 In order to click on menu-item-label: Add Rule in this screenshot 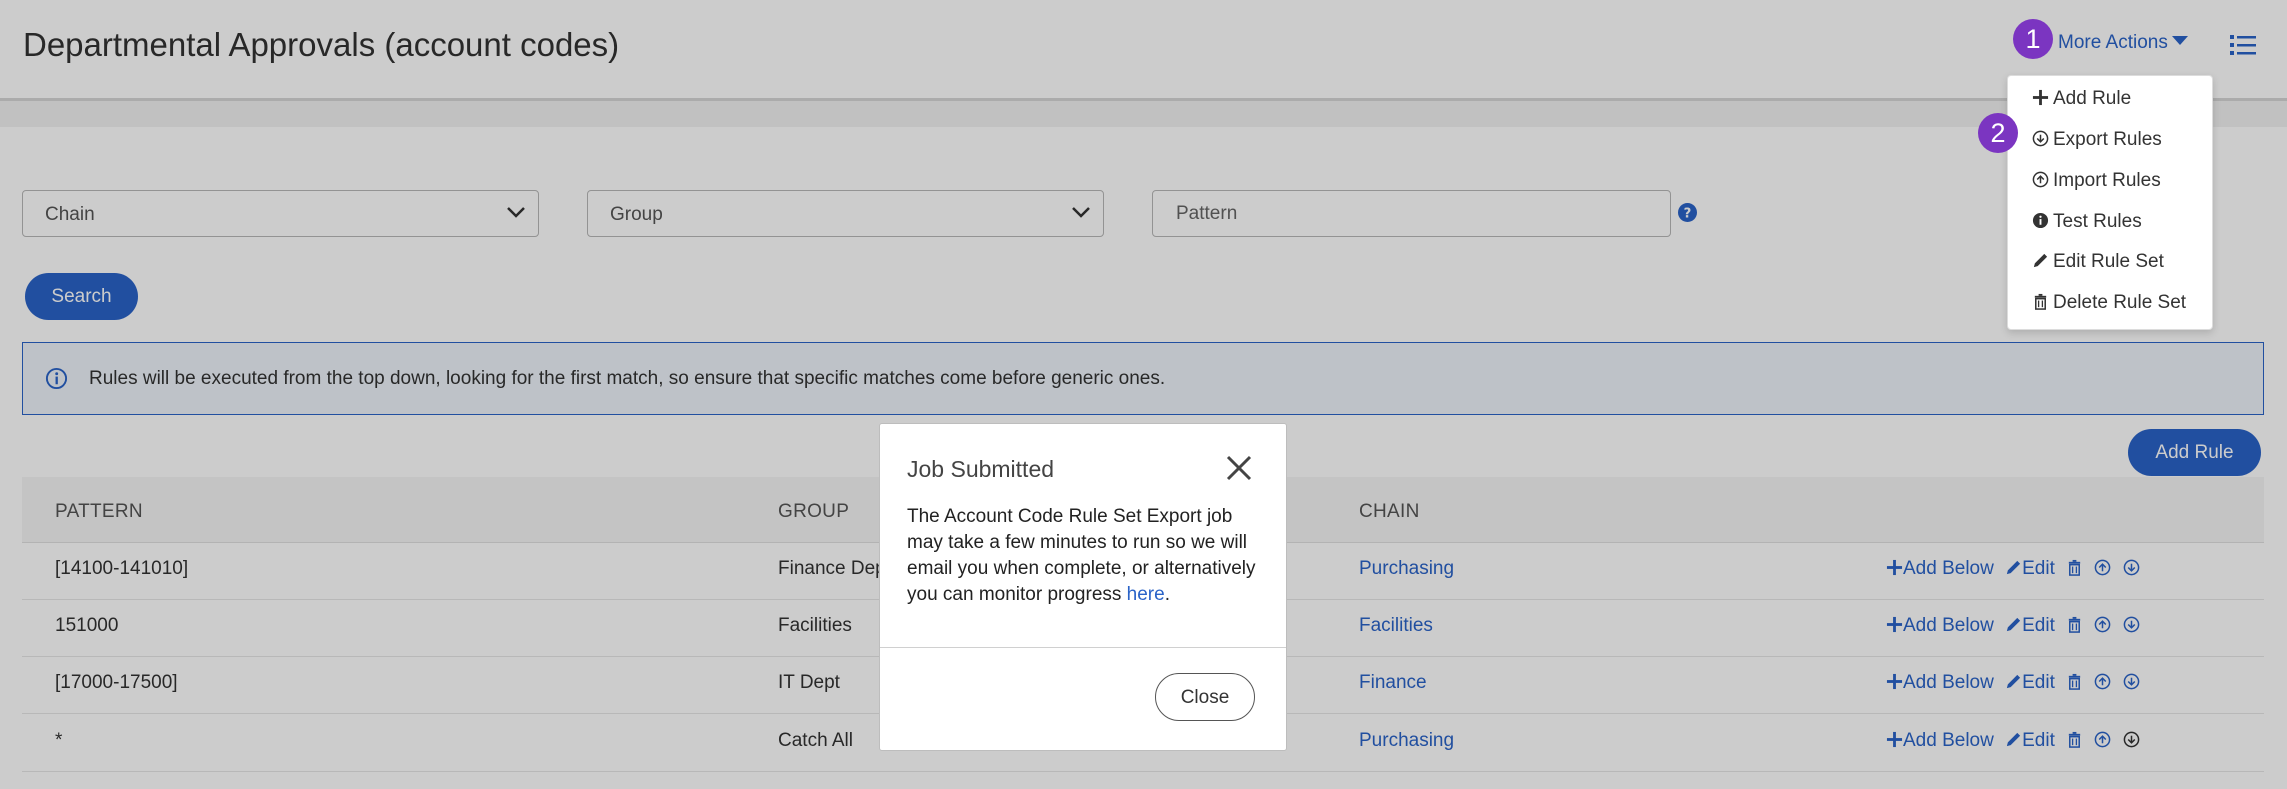, I will do `click(2092, 98)`.